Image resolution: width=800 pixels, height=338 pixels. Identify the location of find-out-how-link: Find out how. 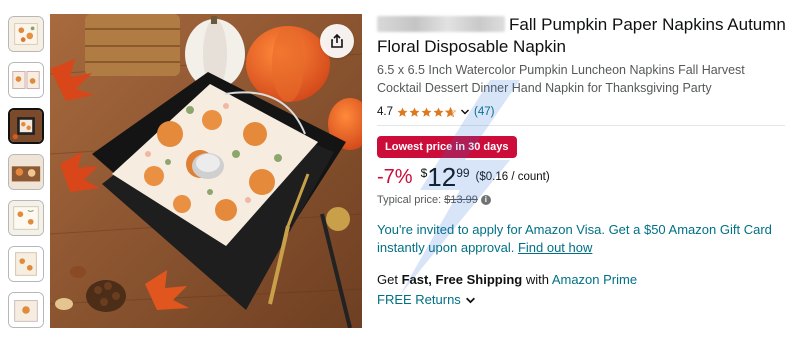
(555, 247).